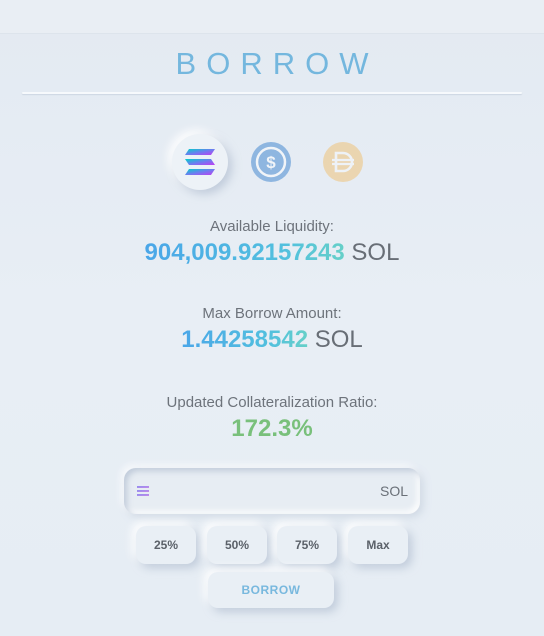 This screenshot has height=636, width=544. Describe the element at coordinates (272, 93) in the screenshot. I see `title-divider` at that location.